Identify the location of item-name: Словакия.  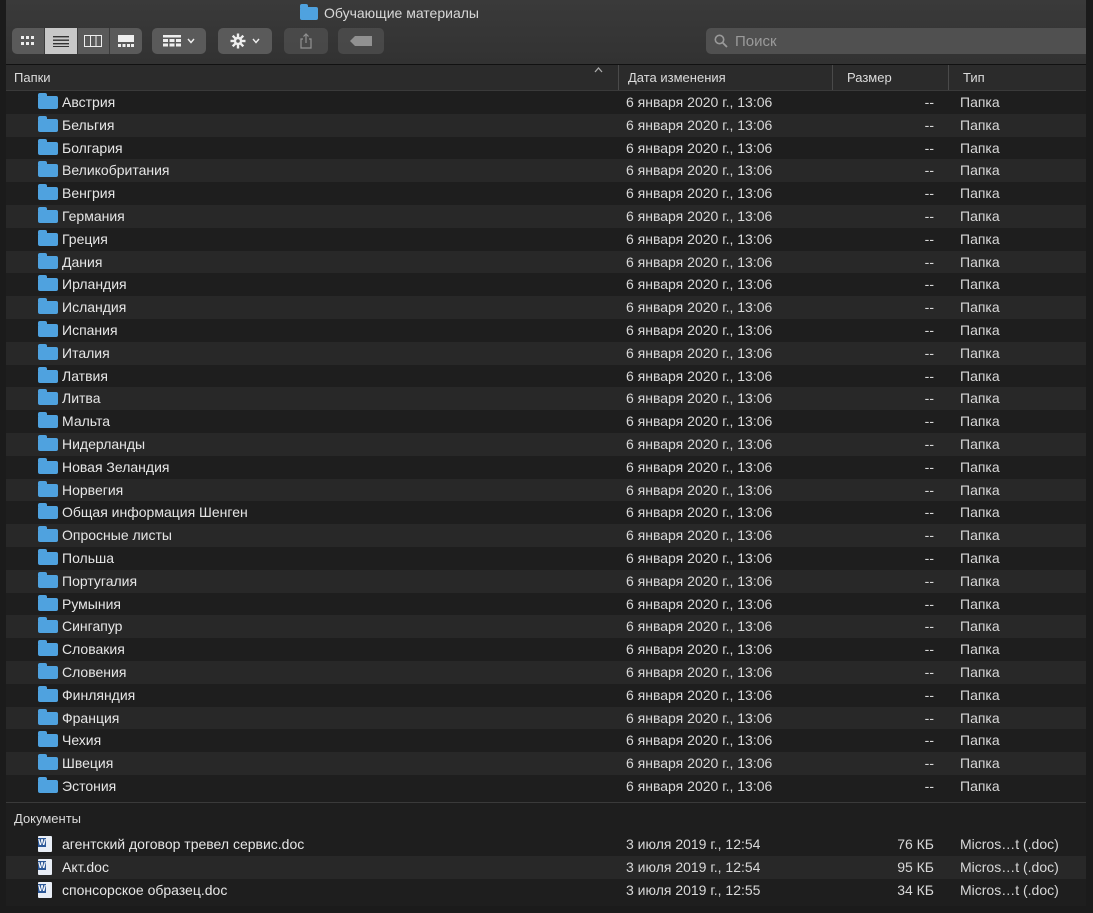
(93, 649).